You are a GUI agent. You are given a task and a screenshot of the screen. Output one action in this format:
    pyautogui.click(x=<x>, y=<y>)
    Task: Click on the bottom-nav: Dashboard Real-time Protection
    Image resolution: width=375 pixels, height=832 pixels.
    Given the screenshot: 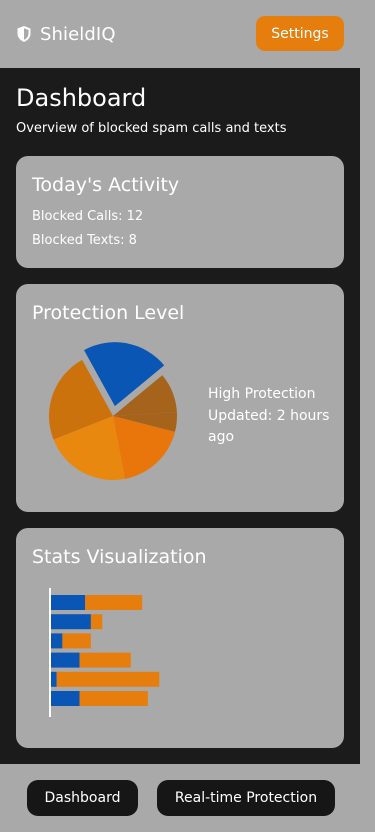 What is the action you would take?
    pyautogui.click(x=180, y=798)
    